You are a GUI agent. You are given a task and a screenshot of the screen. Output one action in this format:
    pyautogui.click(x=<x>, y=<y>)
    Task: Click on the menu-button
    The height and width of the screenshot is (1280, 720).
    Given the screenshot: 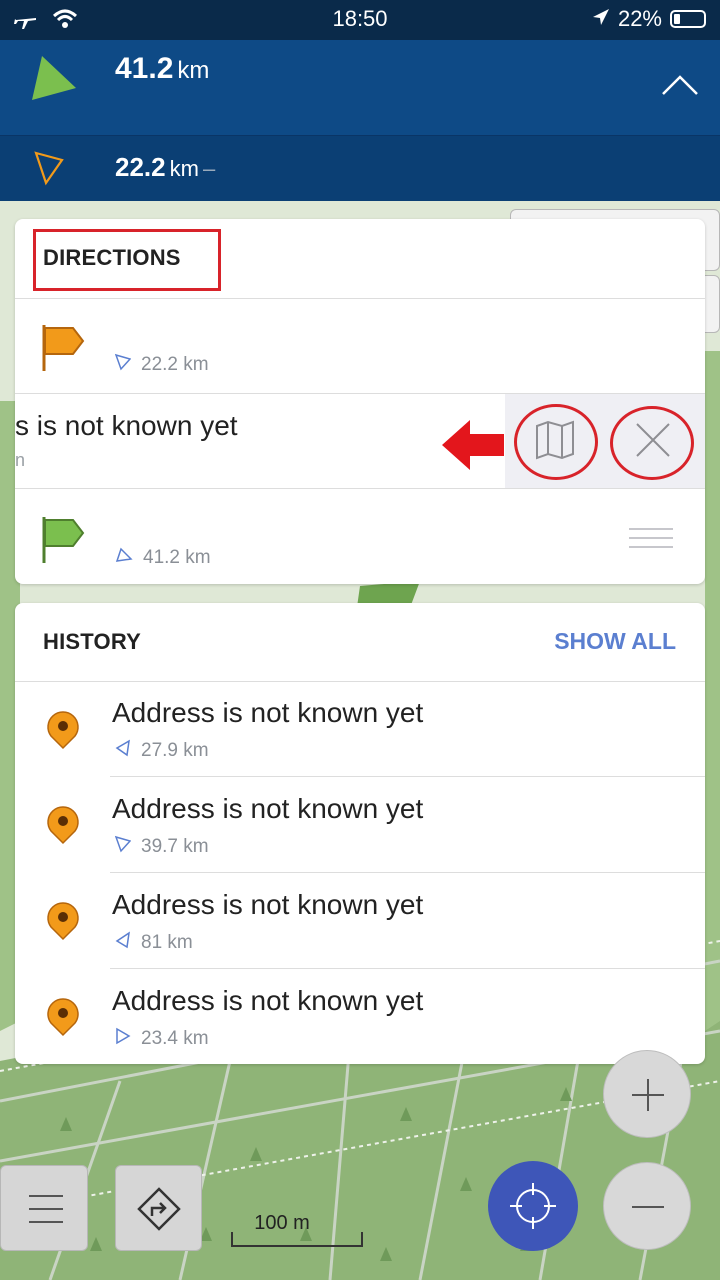 What is the action you would take?
    pyautogui.click(x=44, y=1208)
    